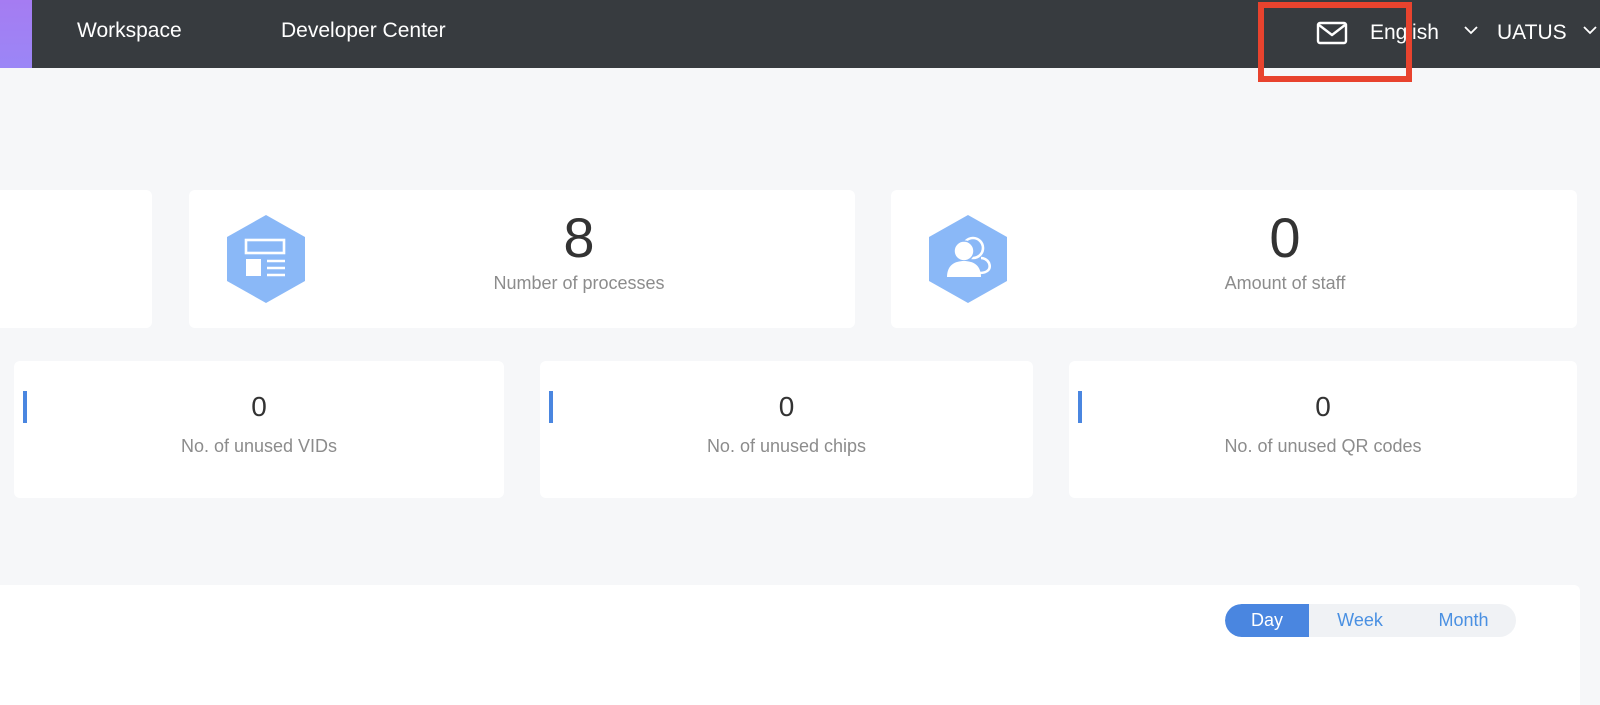 This screenshot has width=1600, height=705. What do you see at coordinates (1267, 620) in the screenshot?
I see `period-day-button: Day` at bounding box center [1267, 620].